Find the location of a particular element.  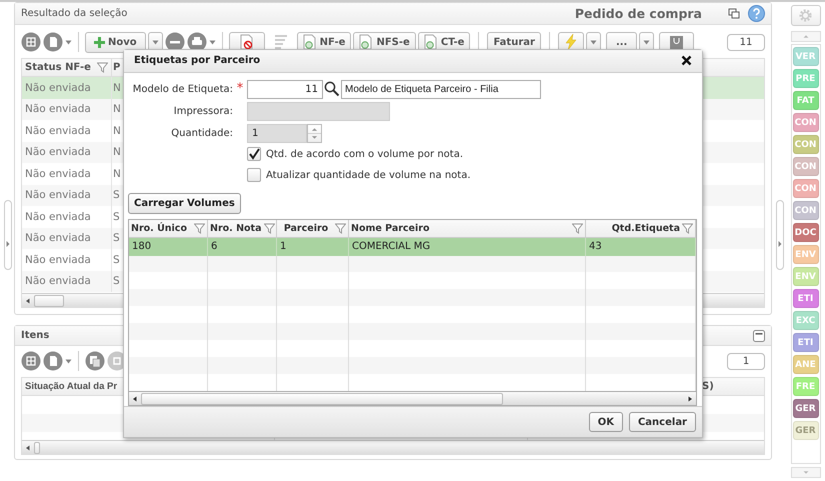

ok-button: OK is located at coordinates (605, 422).